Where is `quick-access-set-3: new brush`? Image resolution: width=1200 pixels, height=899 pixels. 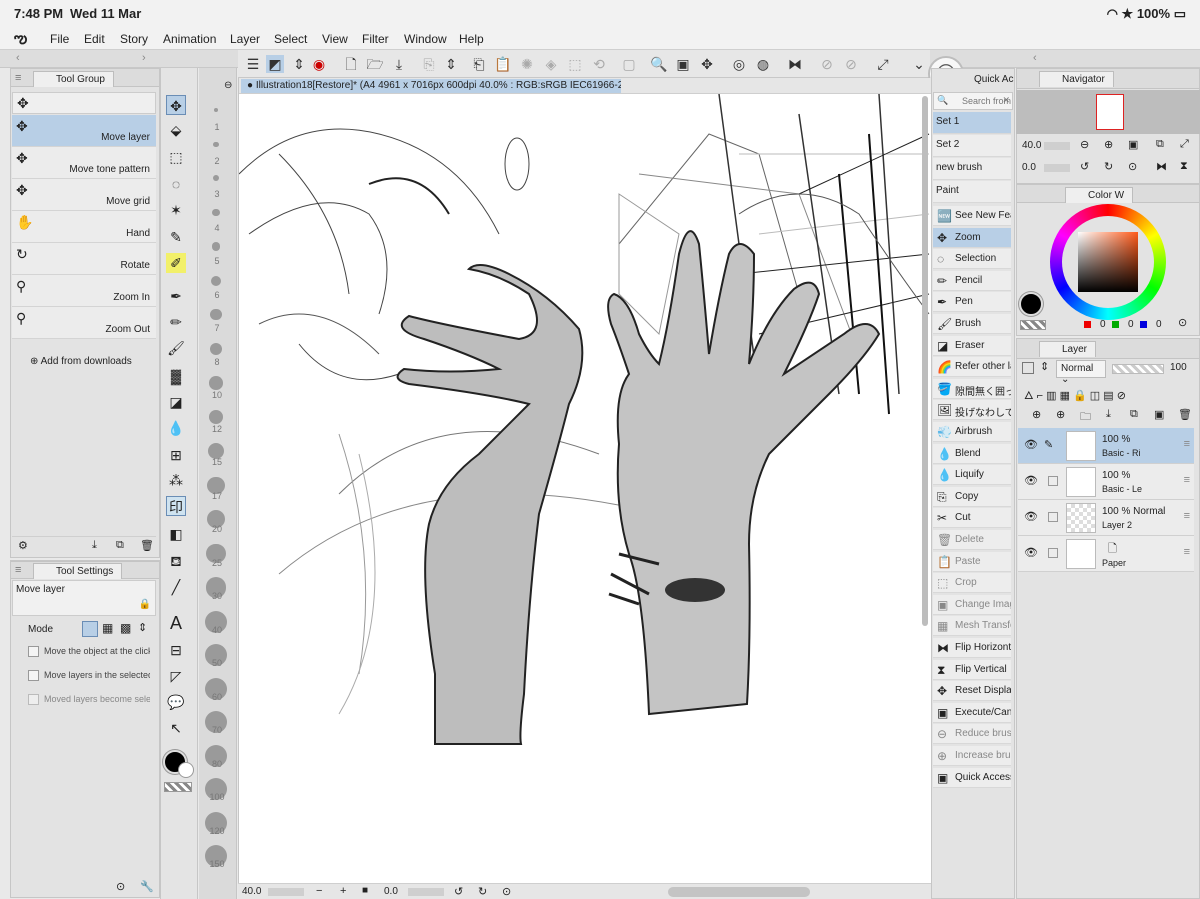 quick-access-set-3: new brush is located at coordinates (972, 169).